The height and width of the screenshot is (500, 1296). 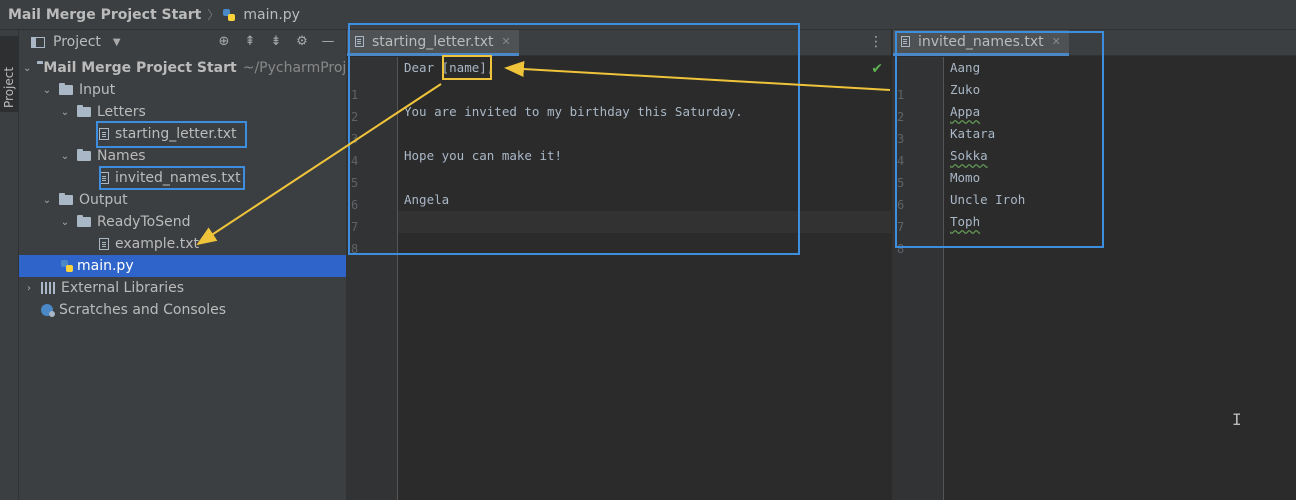 I want to click on tool-window-strip: Project, so click(x=9, y=265).